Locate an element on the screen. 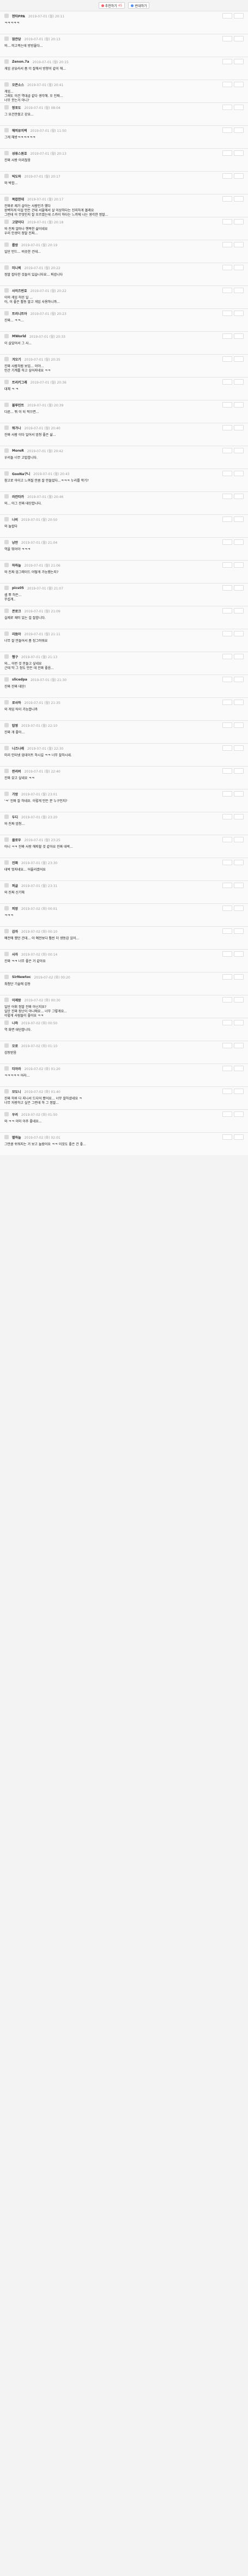 The width and height of the screenshot is (248, 2576). comment-author: 항포도 is located at coordinates (16, 108).